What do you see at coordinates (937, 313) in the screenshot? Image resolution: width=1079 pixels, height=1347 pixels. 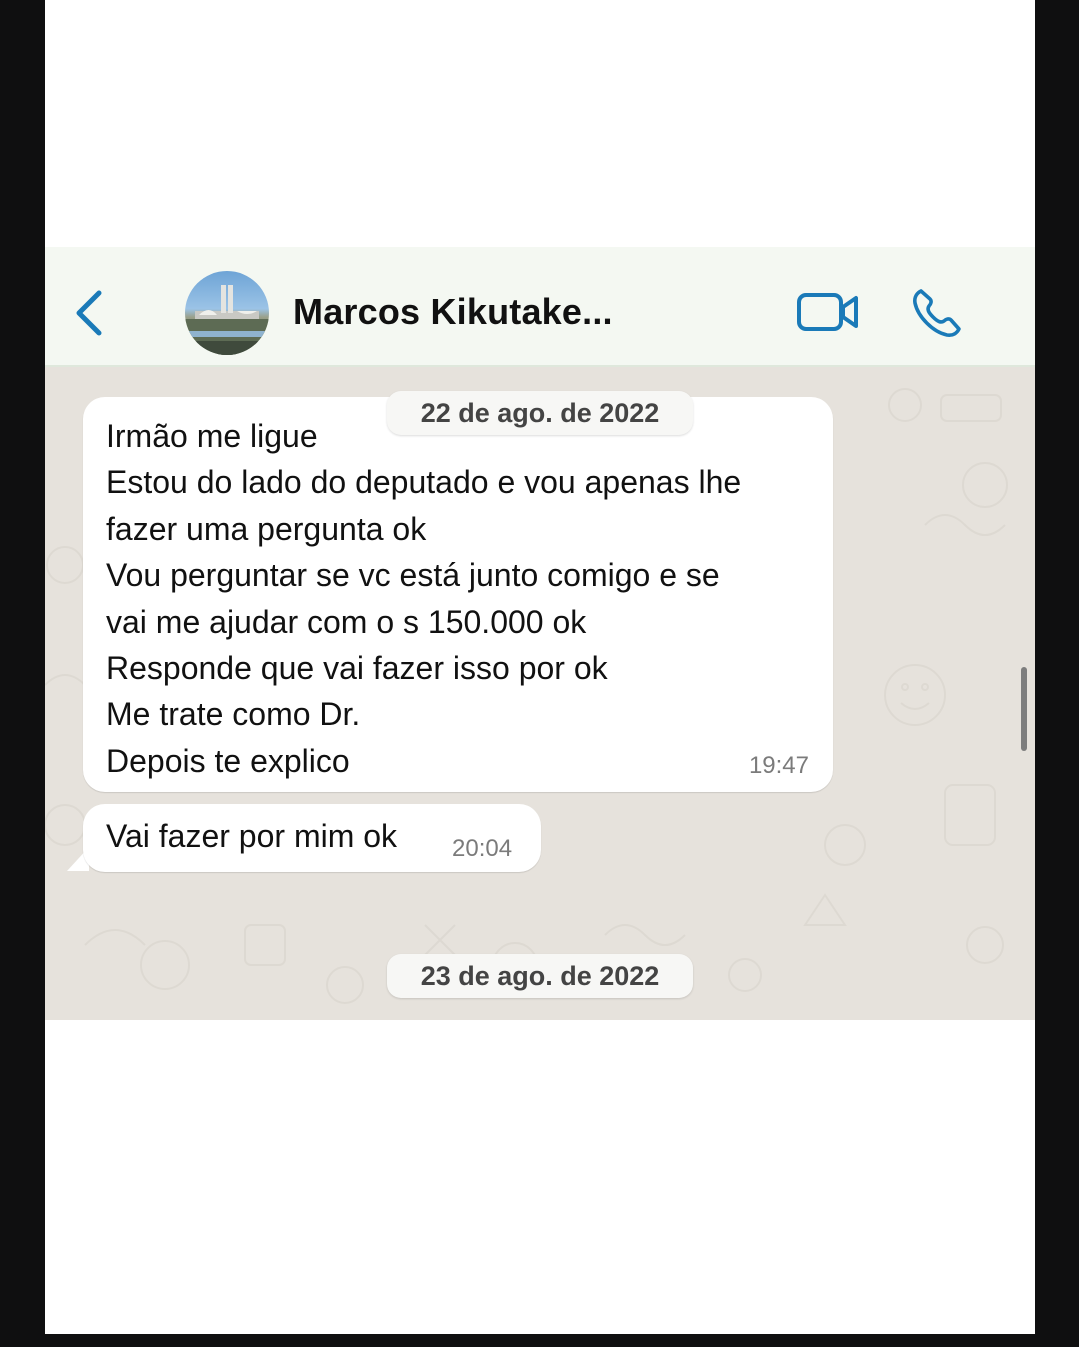 I see `phone-icon` at bounding box center [937, 313].